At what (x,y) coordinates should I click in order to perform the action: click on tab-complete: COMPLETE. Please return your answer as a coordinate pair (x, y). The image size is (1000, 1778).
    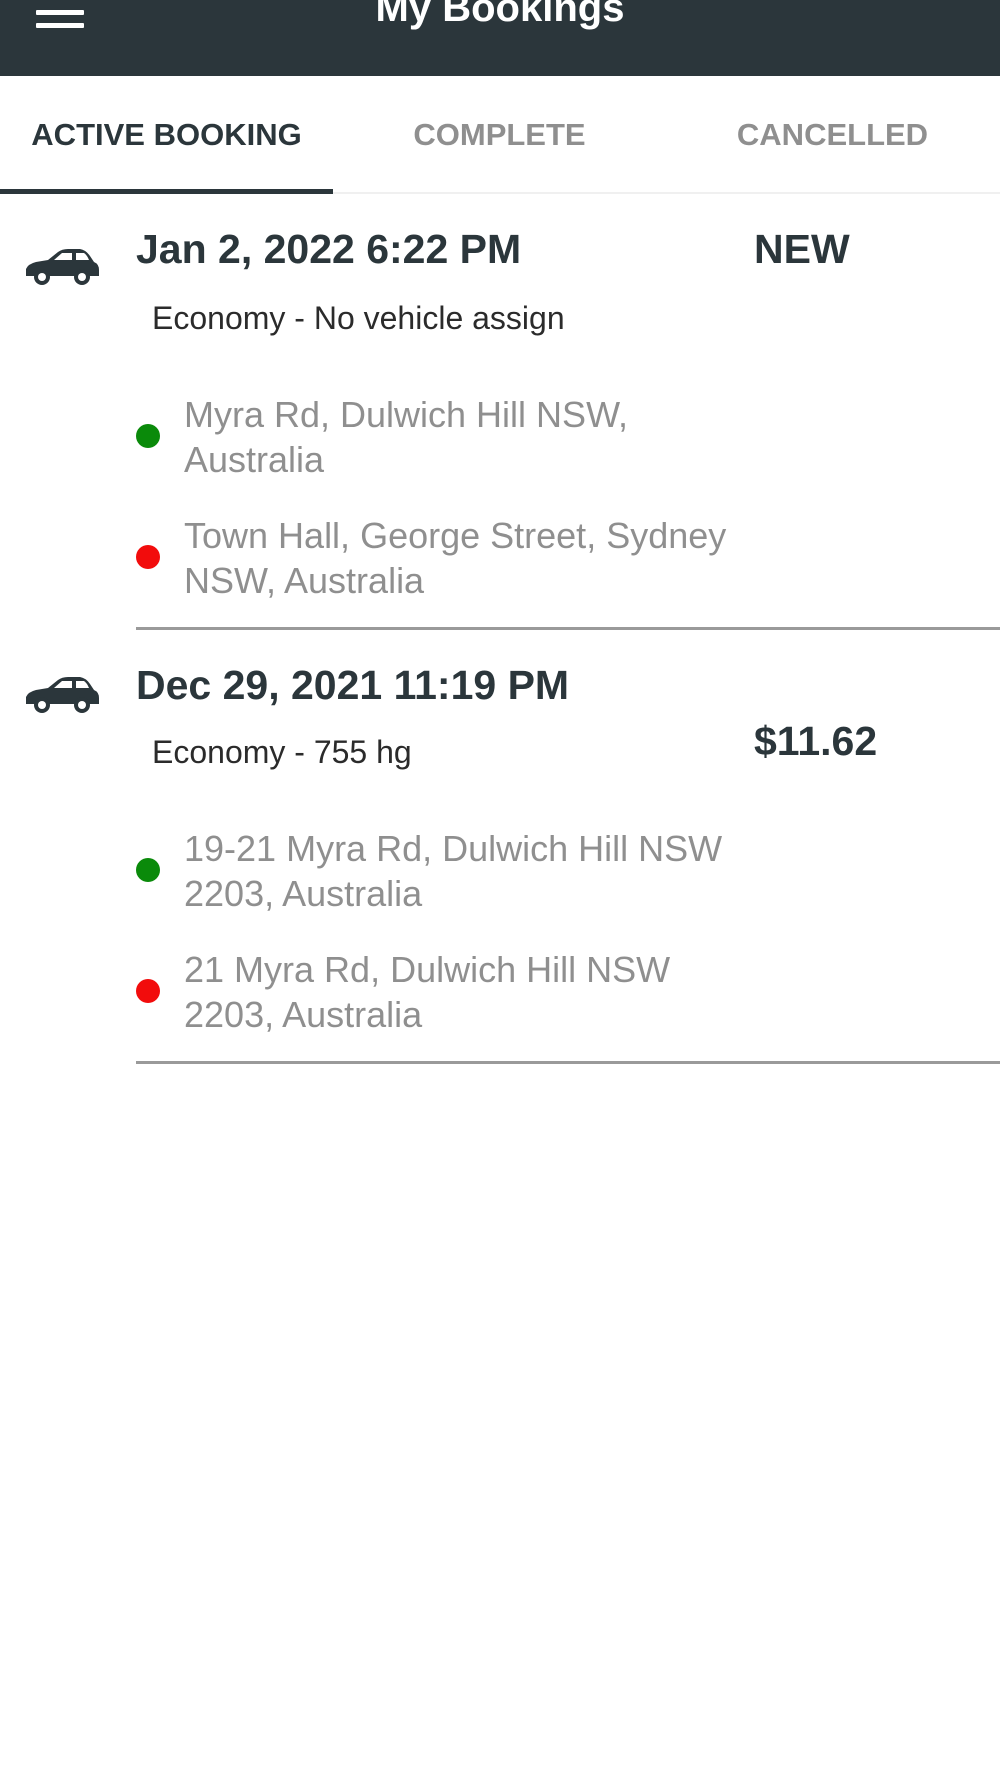
    Looking at the image, I should click on (499, 135).